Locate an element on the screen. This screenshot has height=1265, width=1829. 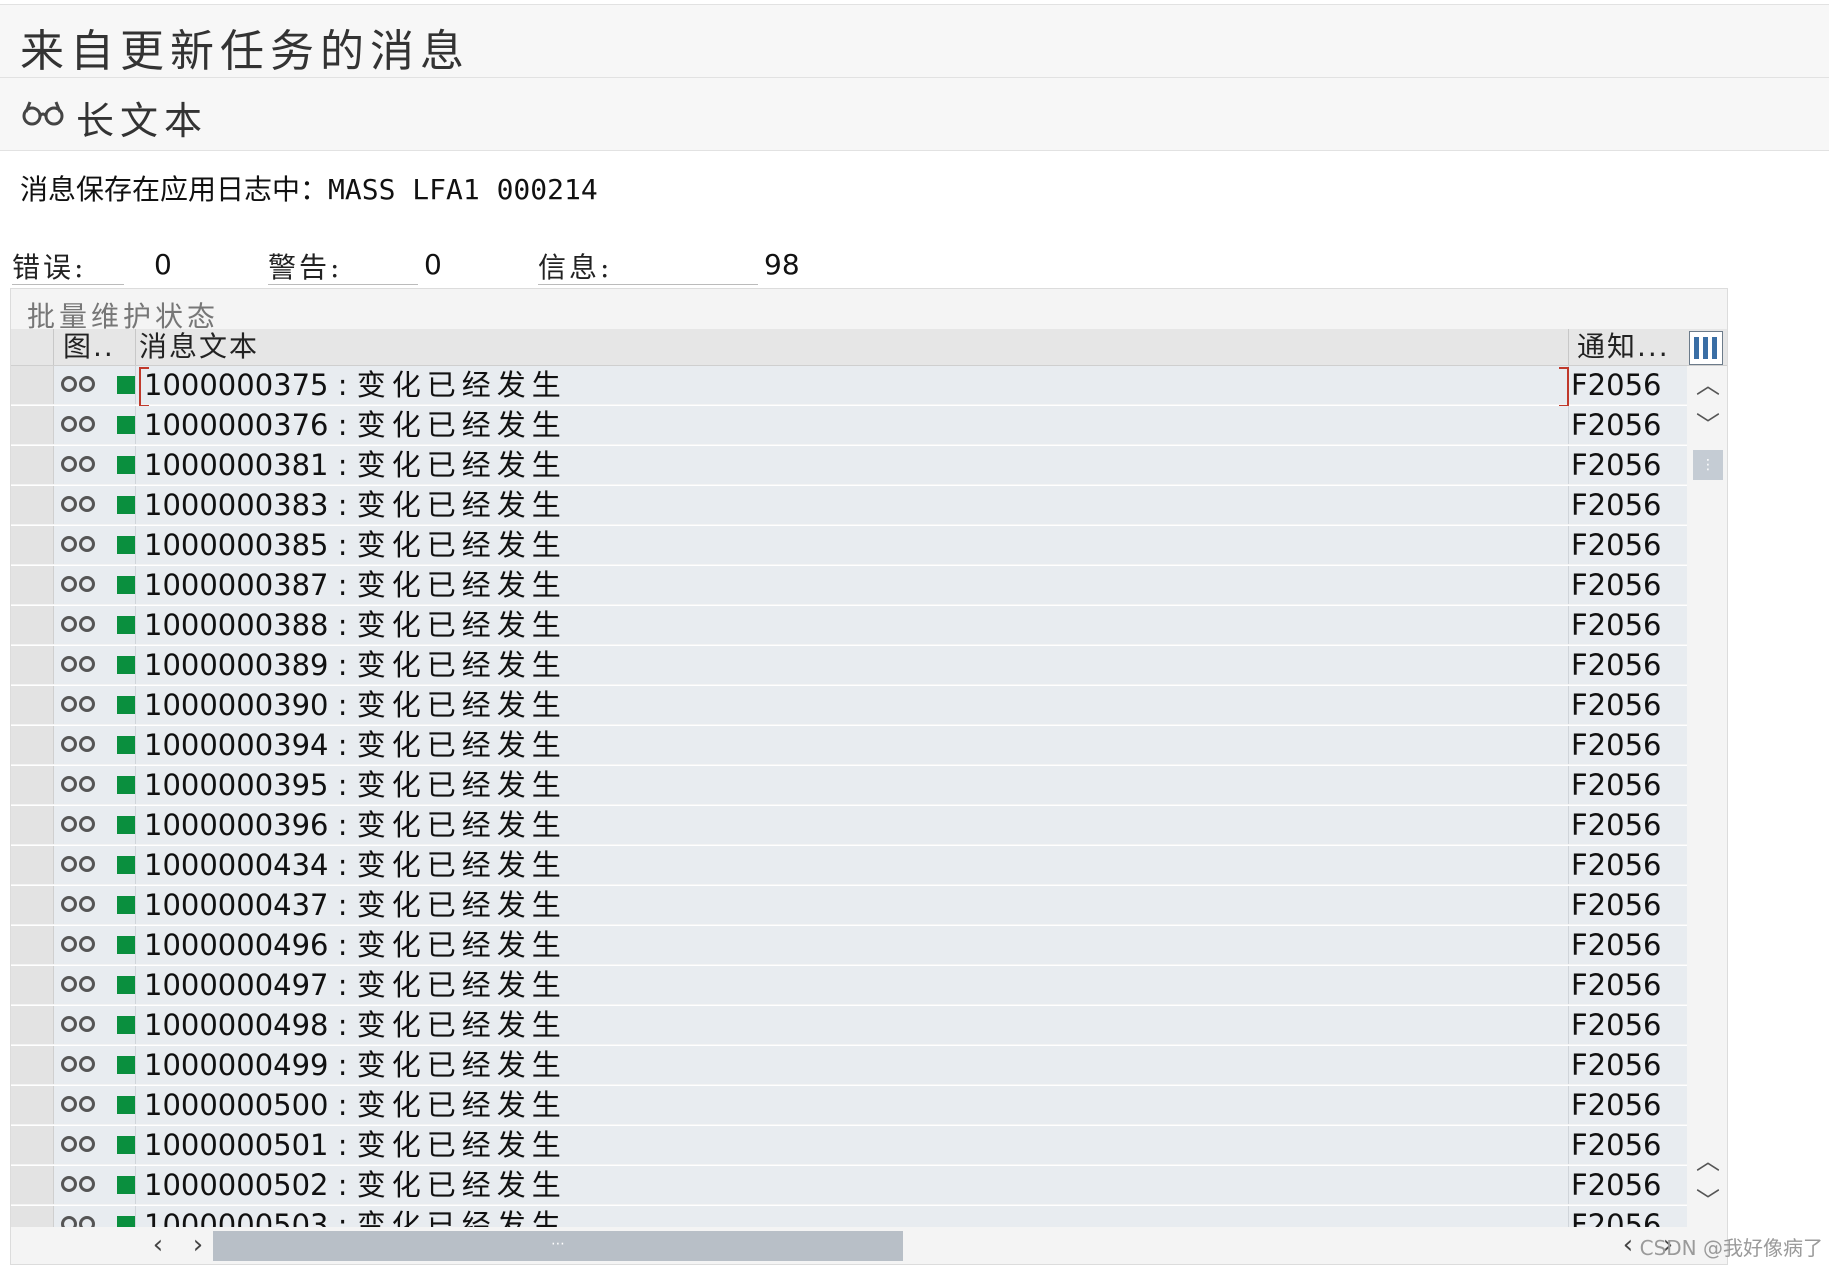
table-row: 1000000376 : 变化已经发生 F2056 is located at coordinates (849, 426).